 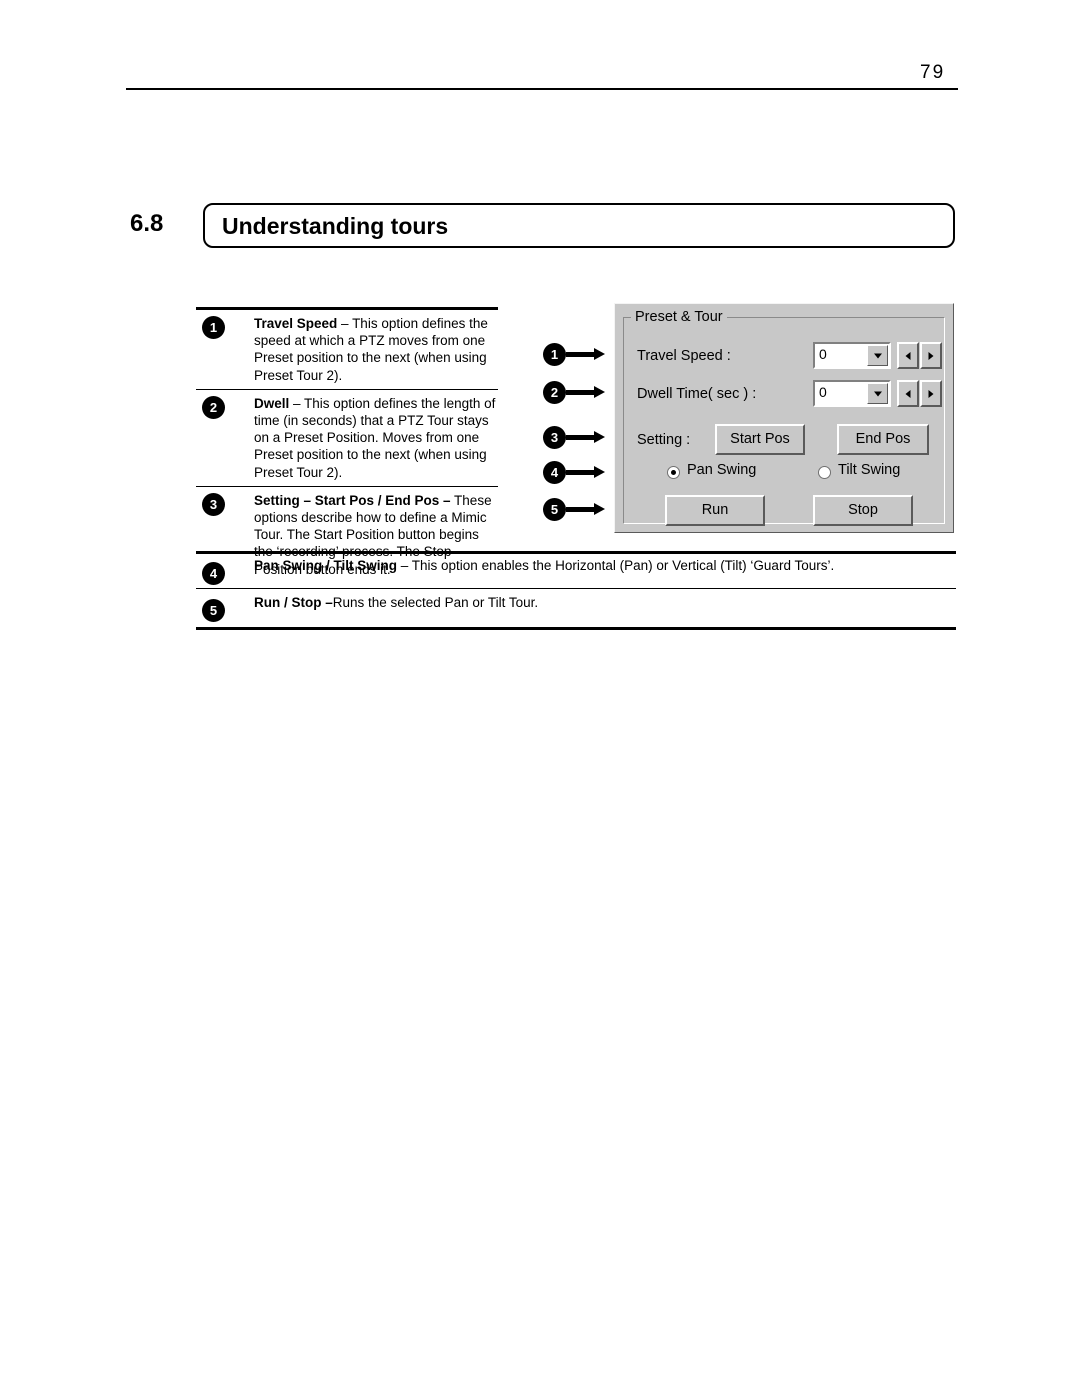 What do you see at coordinates (679, 317) in the screenshot?
I see `groupbox-title: Preset & Tour` at bounding box center [679, 317].